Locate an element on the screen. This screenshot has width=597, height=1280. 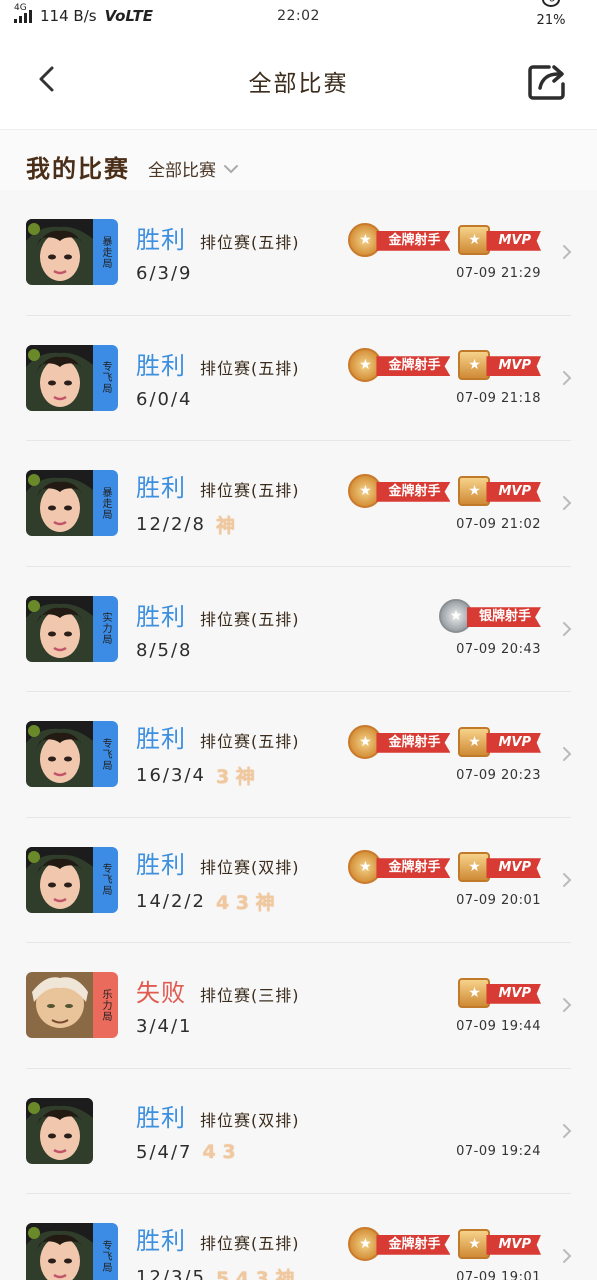
match-row: 乐力局 失败 排位赛(三排) 3/4/1 ★ MVP 07-09 19:44 is located at coordinates (299, 1006).